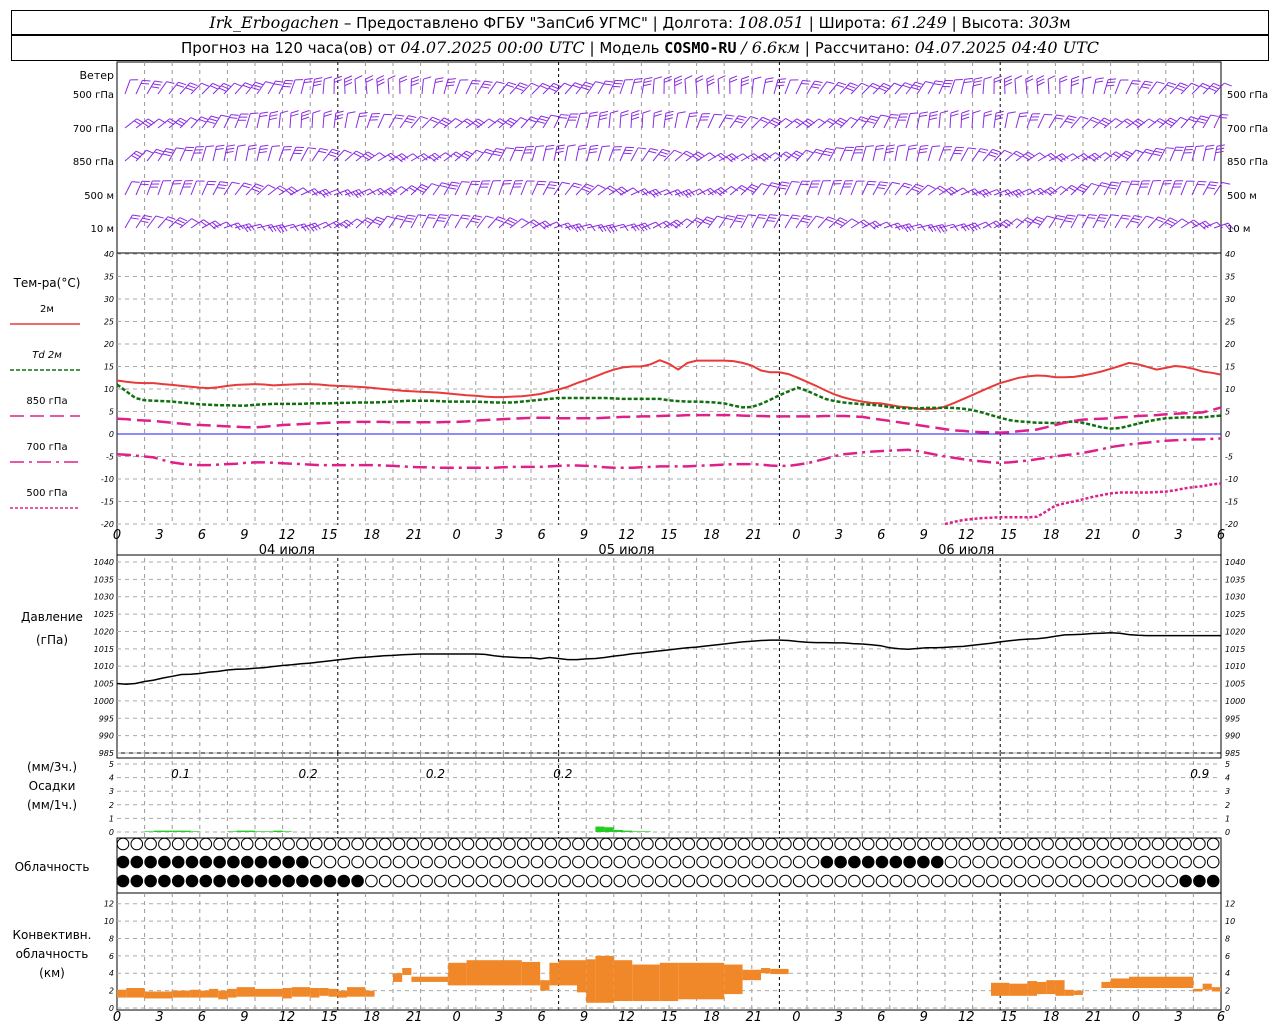 The height and width of the screenshot is (1024, 1280). Describe the element at coordinates (1230, 904) in the screenshot. I see `conv-tick-label-right: 12` at that location.